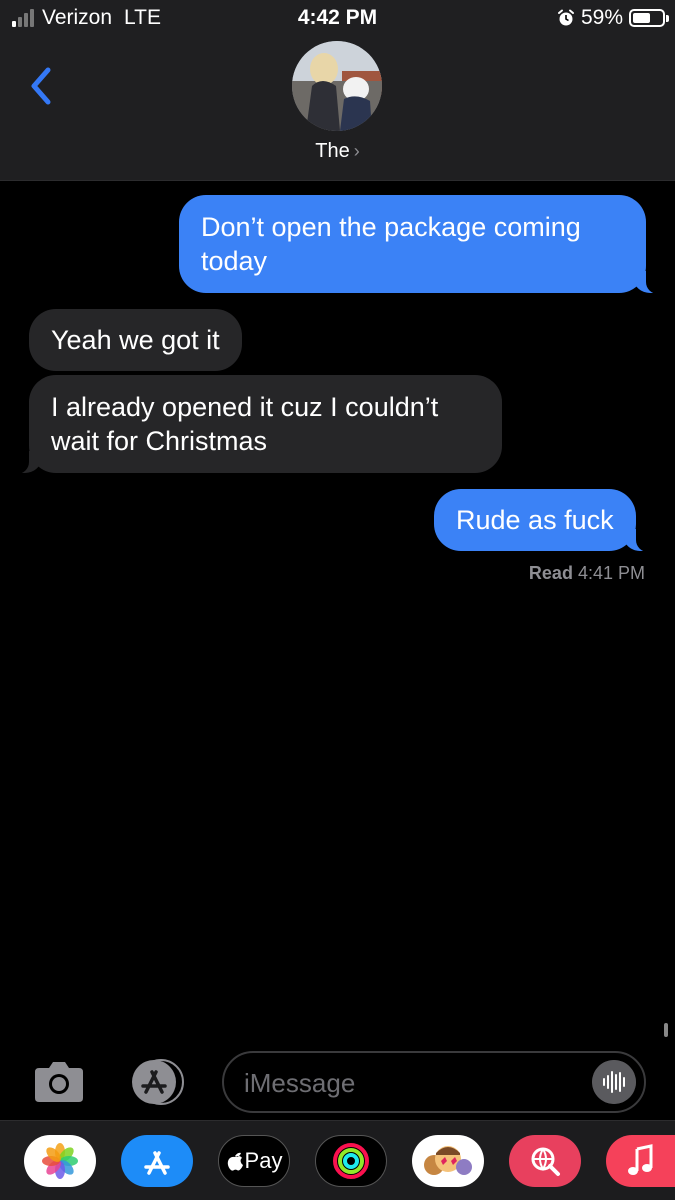 The width and height of the screenshot is (675, 1200). I want to click on memoji-icon, so click(448, 1161).